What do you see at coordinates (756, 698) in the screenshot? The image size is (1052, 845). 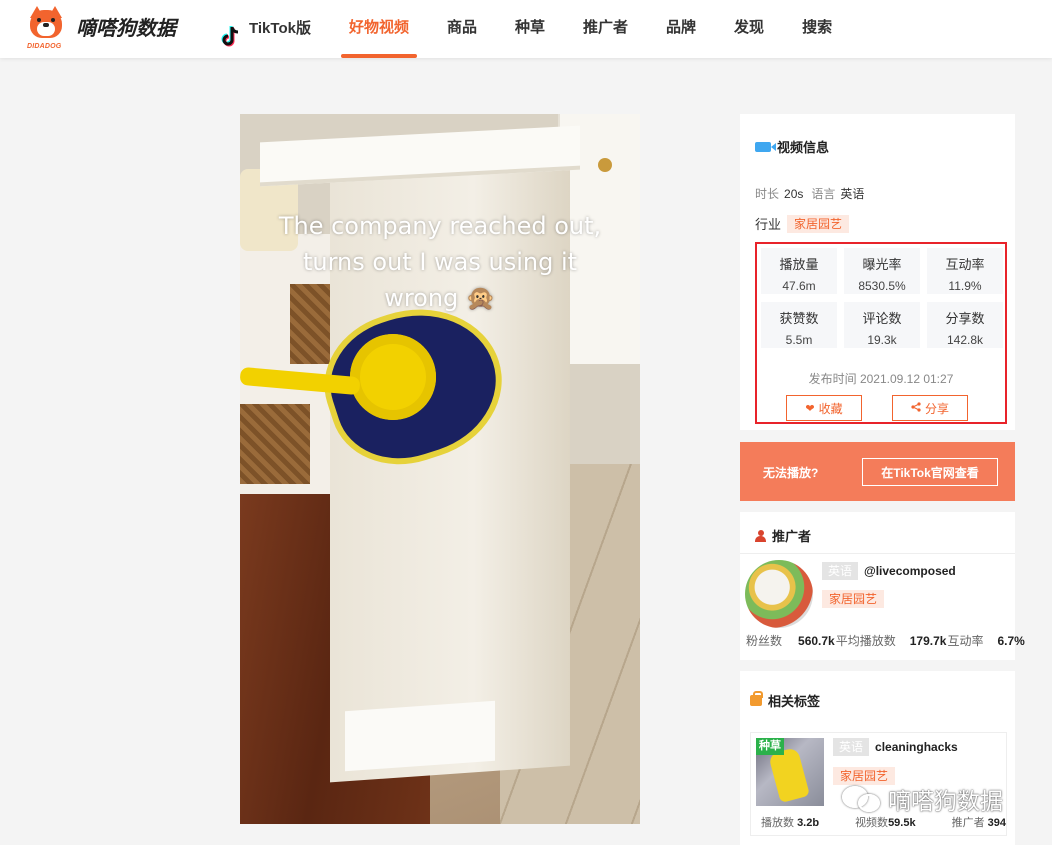 I see `bag-icon` at bounding box center [756, 698].